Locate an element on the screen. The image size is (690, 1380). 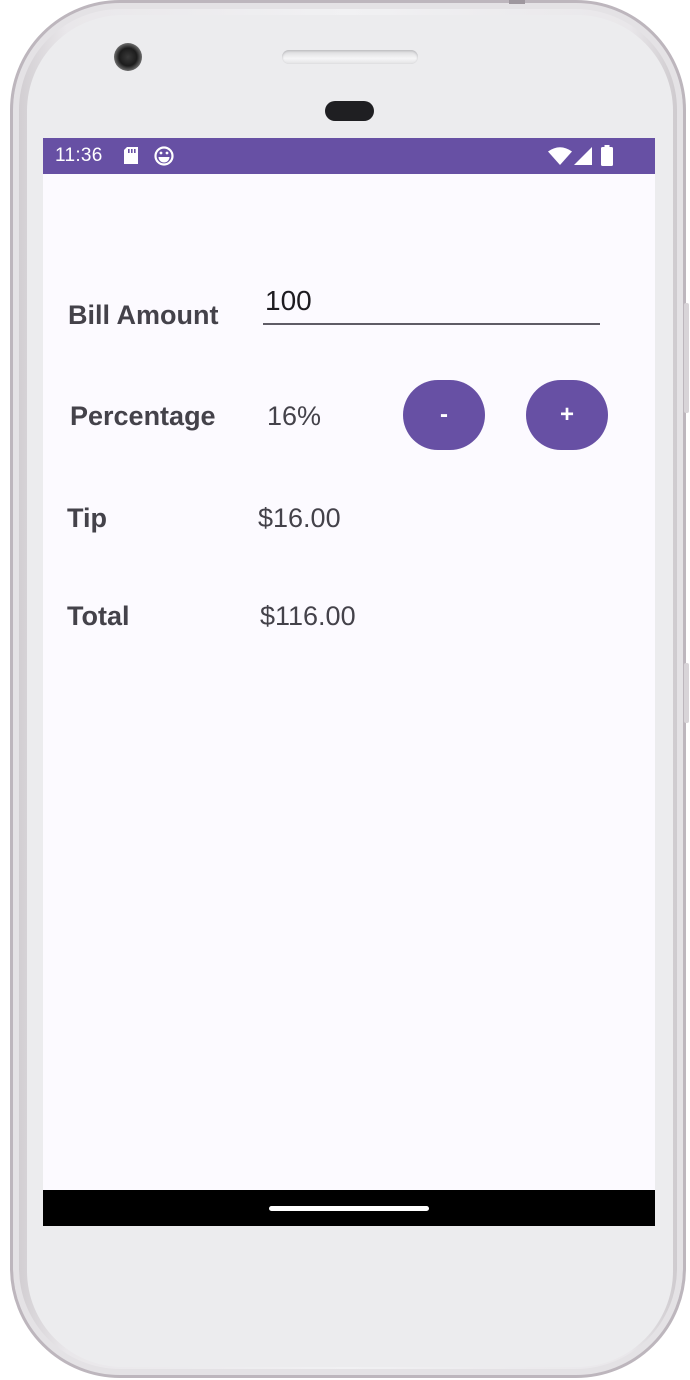
front-camera is located at coordinates (128, 57).